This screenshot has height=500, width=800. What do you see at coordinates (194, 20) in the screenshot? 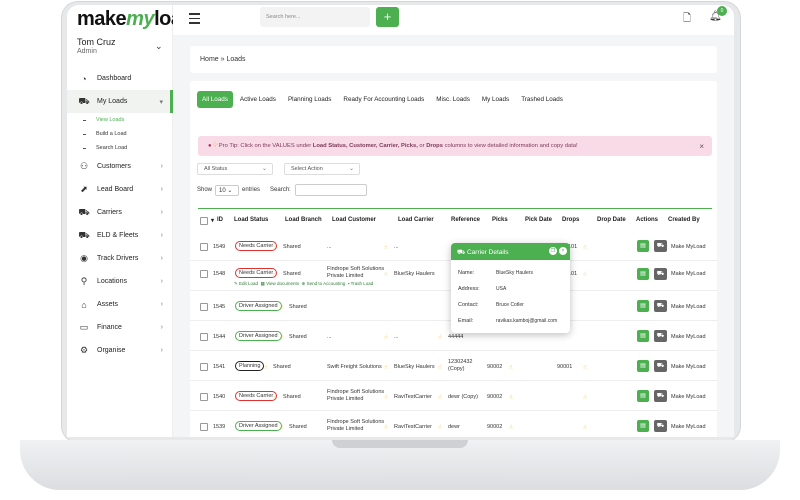
I see `menu-icon` at bounding box center [194, 20].